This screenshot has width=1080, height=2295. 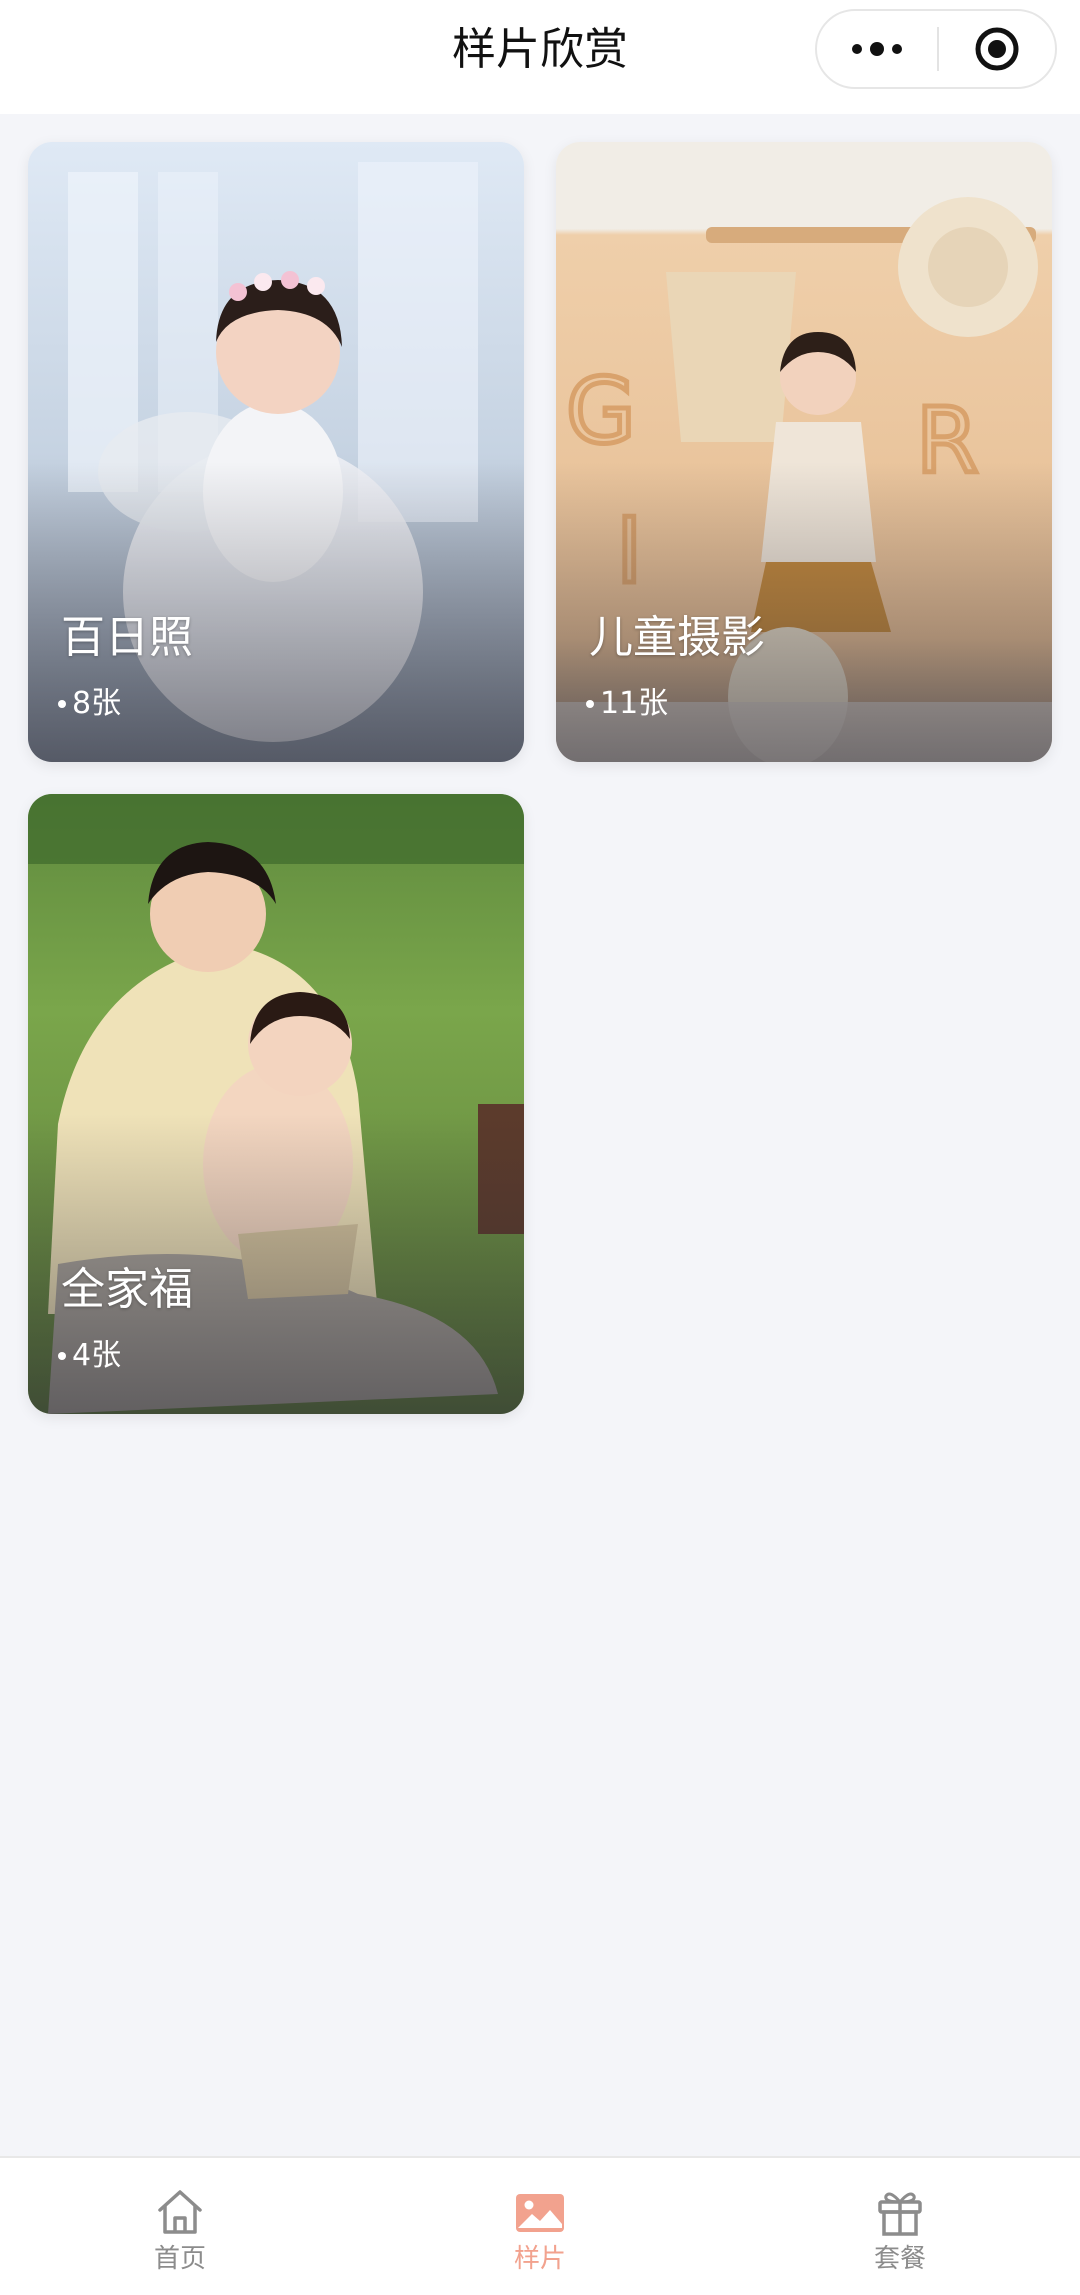 I want to click on bottom-tab-bar: 首页 样片 套餐, so click(x=540, y=2225).